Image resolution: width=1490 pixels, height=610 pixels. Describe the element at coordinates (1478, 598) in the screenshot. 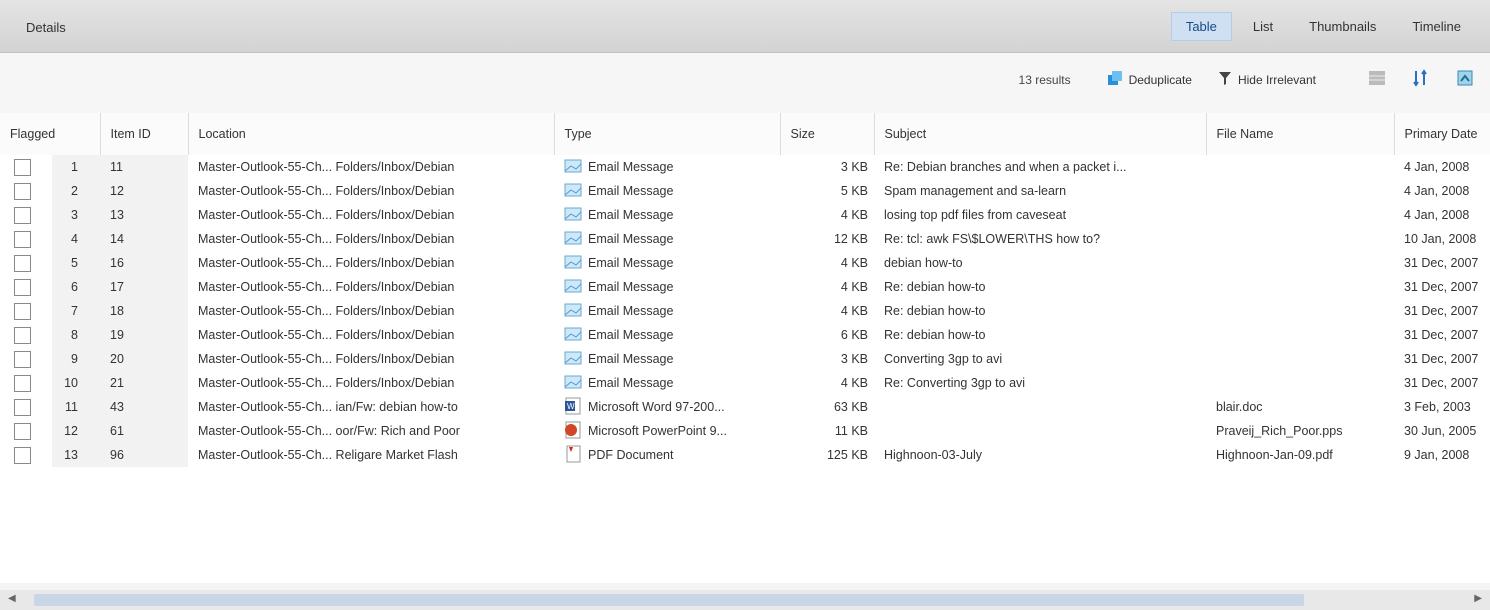

I see `scroll-right-icon: ▶` at that location.